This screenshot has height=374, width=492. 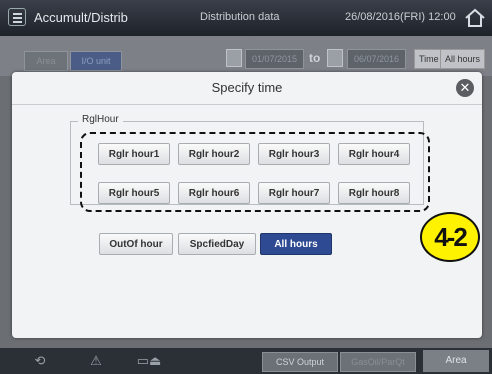 I want to click on warning-icon: ⚠, so click(x=96, y=361).